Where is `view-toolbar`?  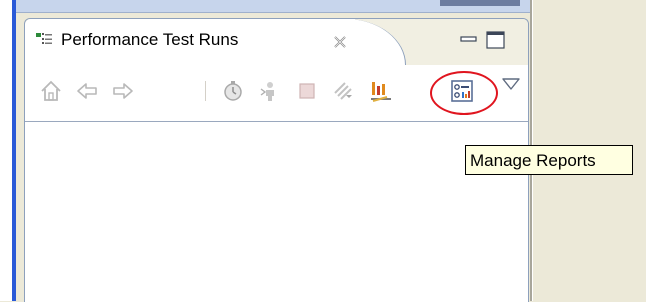 view-toolbar is located at coordinates (276, 93).